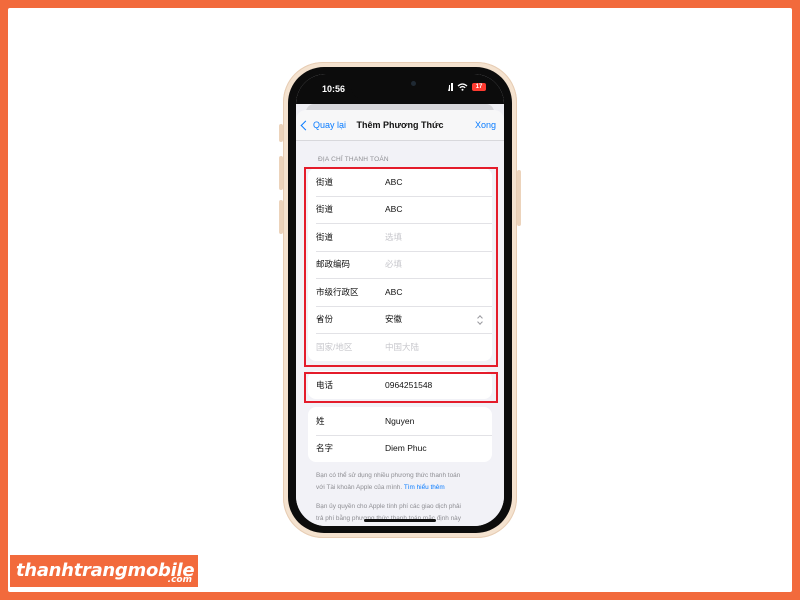 The width and height of the screenshot is (800, 600). Describe the element at coordinates (281, 133) in the screenshot. I see `silent-switch` at that location.